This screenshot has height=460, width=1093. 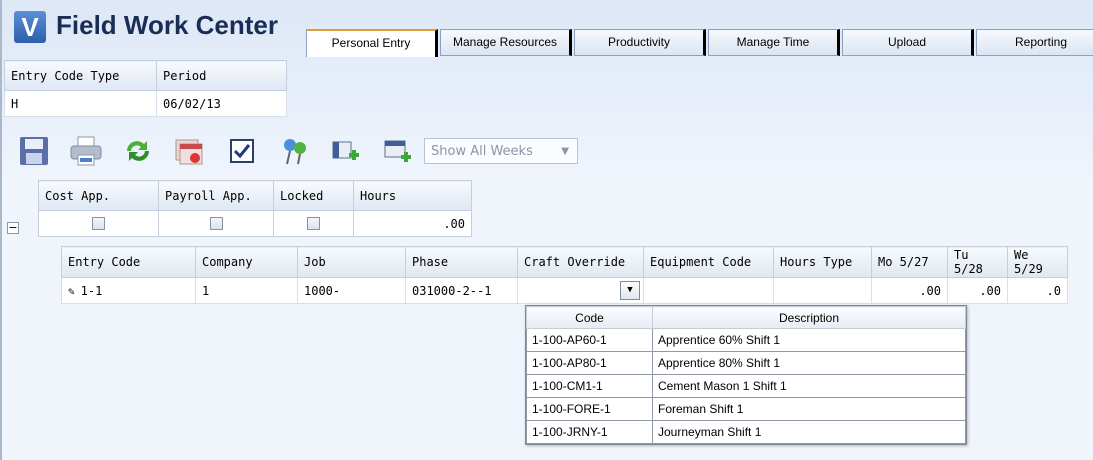 What do you see at coordinates (809, 340) in the screenshot?
I see `dropdown-description: Apprentice 60% Shift 1` at bounding box center [809, 340].